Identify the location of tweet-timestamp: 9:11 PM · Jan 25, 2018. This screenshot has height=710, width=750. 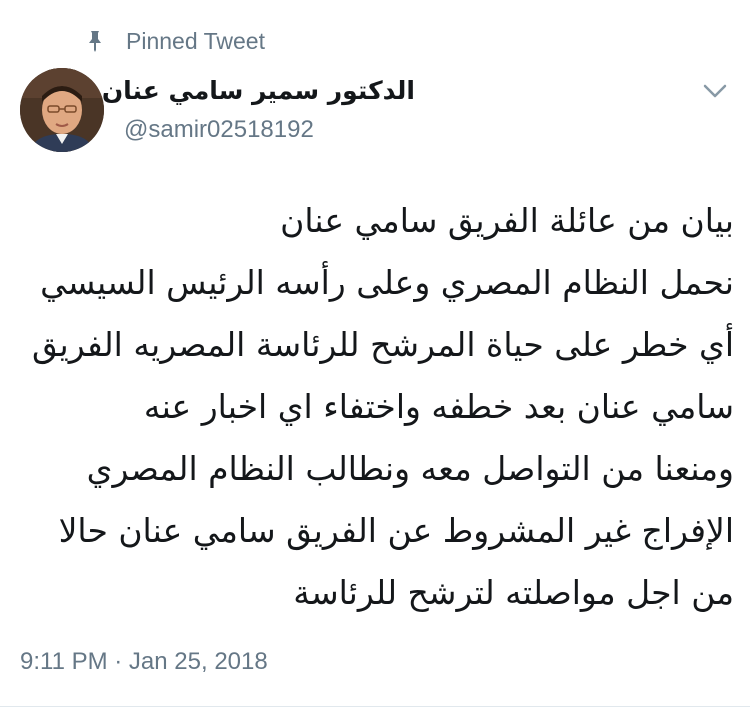
(144, 662).